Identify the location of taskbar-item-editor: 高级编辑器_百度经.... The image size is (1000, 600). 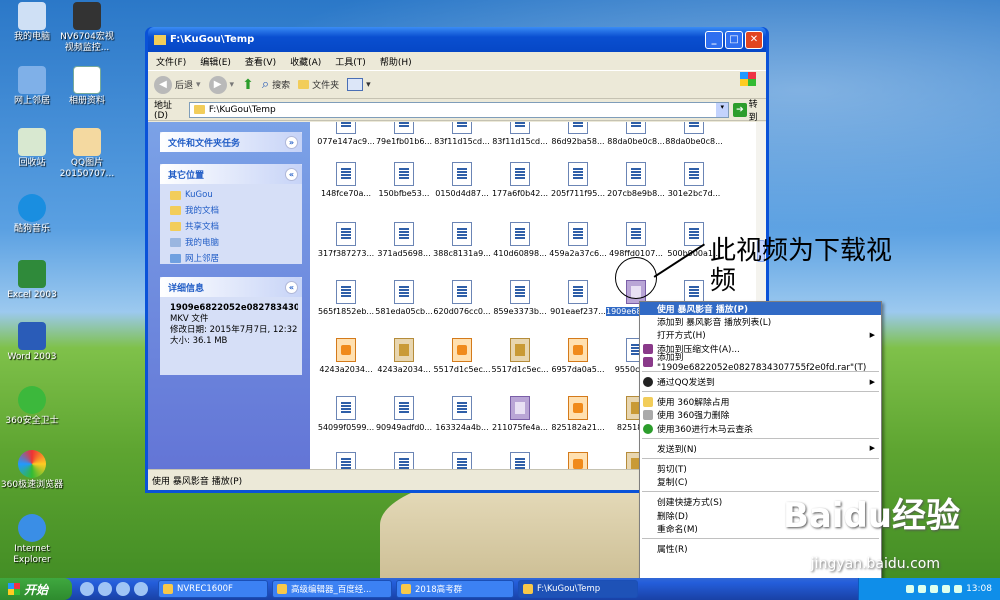
(332, 589).